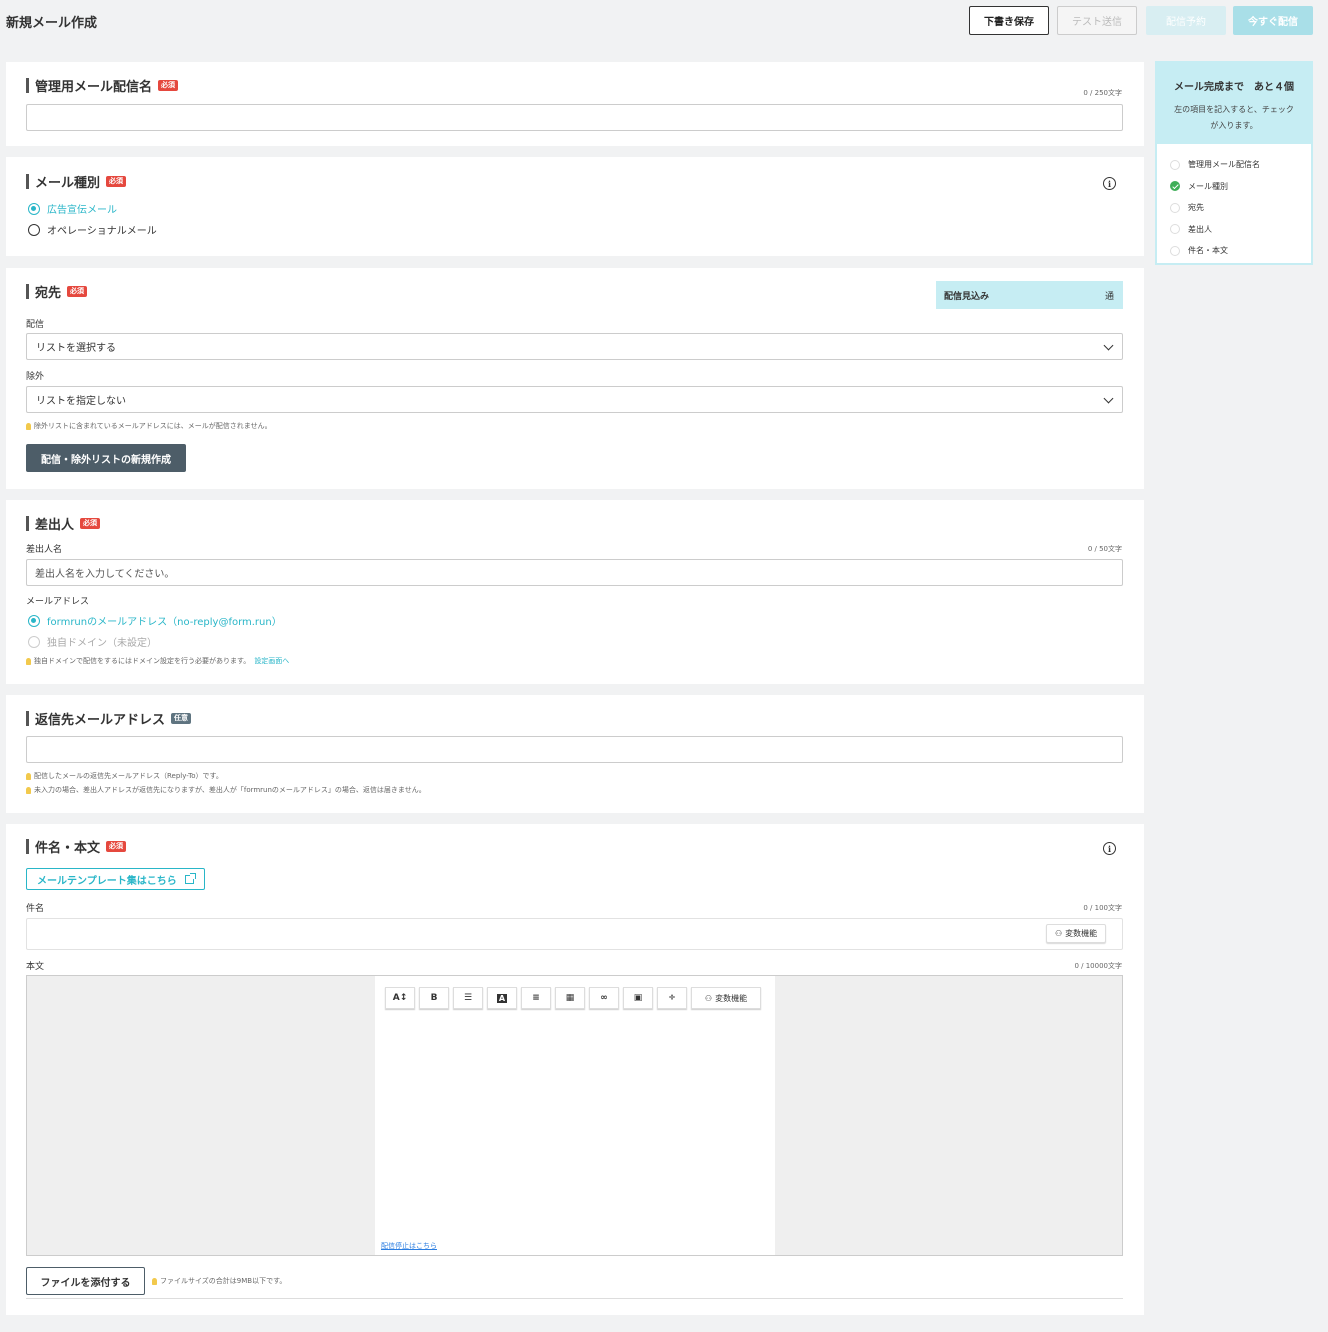  I want to click on settings-link: 設定画面へ, so click(271, 661).